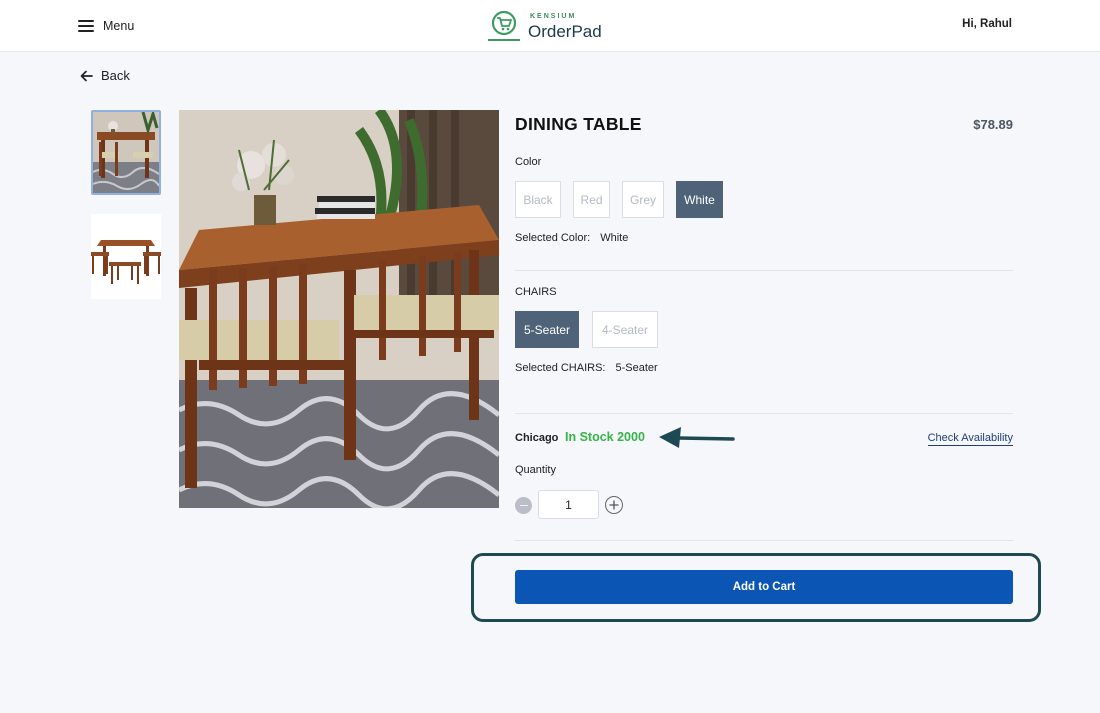 This screenshot has width=1100, height=713. What do you see at coordinates (538, 199) in the screenshot?
I see `color-option-black: Black` at bounding box center [538, 199].